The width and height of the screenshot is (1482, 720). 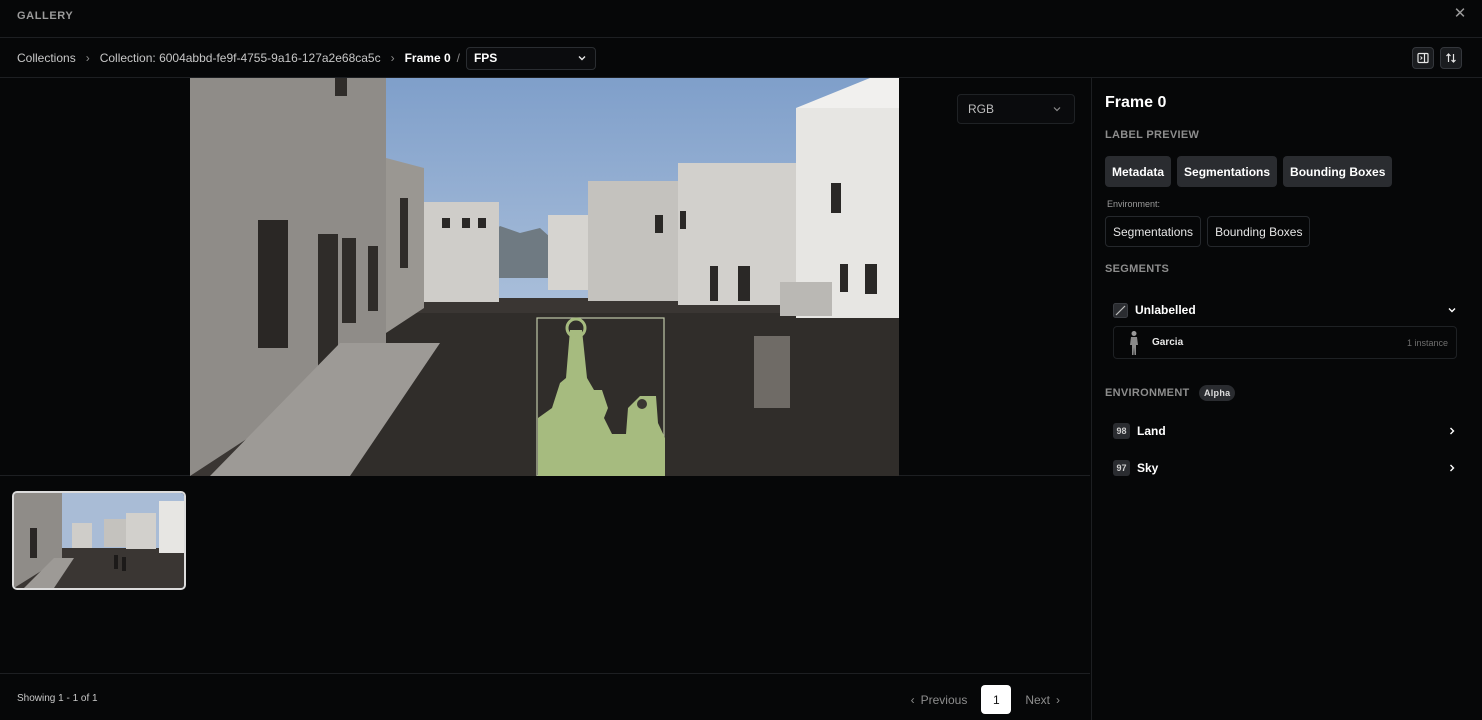 What do you see at coordinates (1121, 431) in the screenshot?
I see `environment-item-id: 98` at bounding box center [1121, 431].